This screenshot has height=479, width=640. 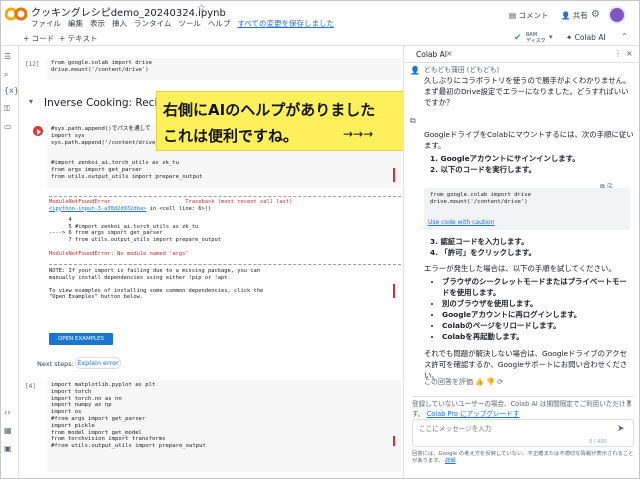 I want to click on add-text-button: + テキスト, so click(x=78, y=38).